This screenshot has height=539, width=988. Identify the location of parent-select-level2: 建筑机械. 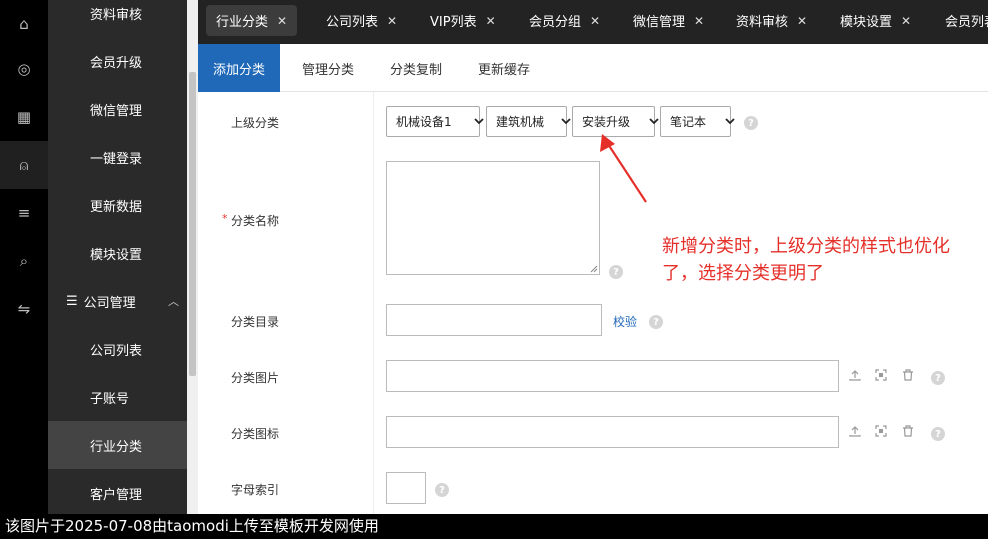
(528, 121).